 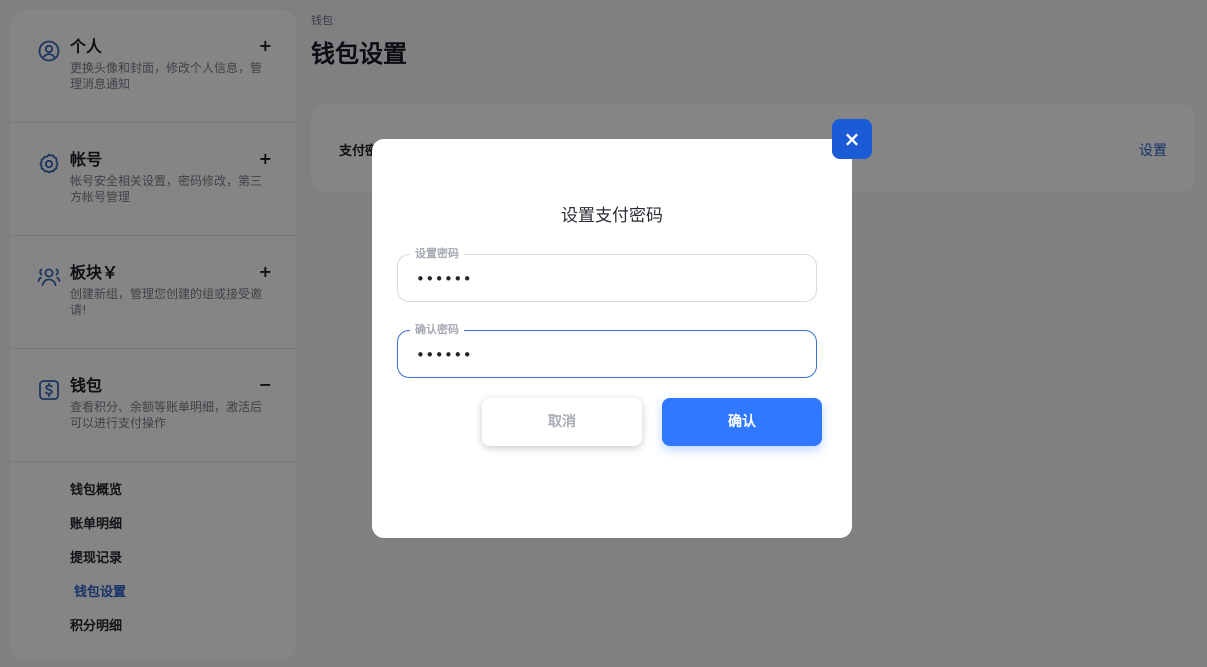 What do you see at coordinates (437, 330) in the screenshot?
I see `confirm-password-label: 确认密码` at bounding box center [437, 330].